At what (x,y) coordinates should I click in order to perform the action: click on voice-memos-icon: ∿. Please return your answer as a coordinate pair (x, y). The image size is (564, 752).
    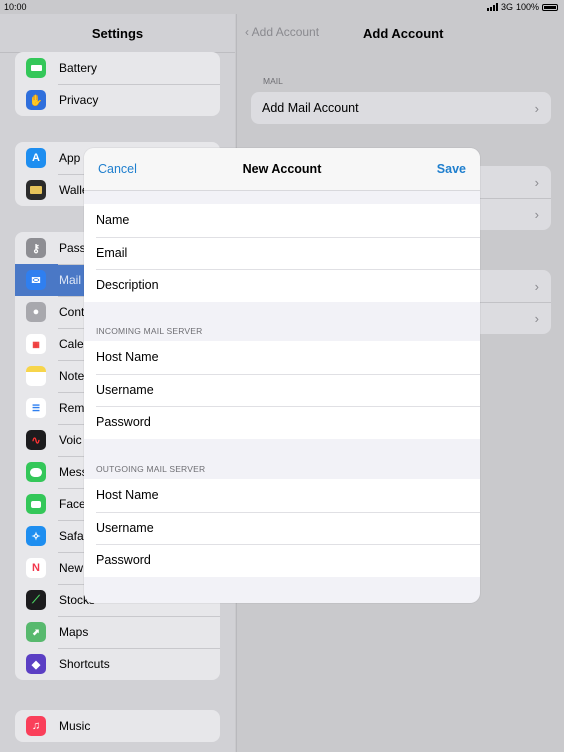
    Looking at the image, I should click on (36, 440).